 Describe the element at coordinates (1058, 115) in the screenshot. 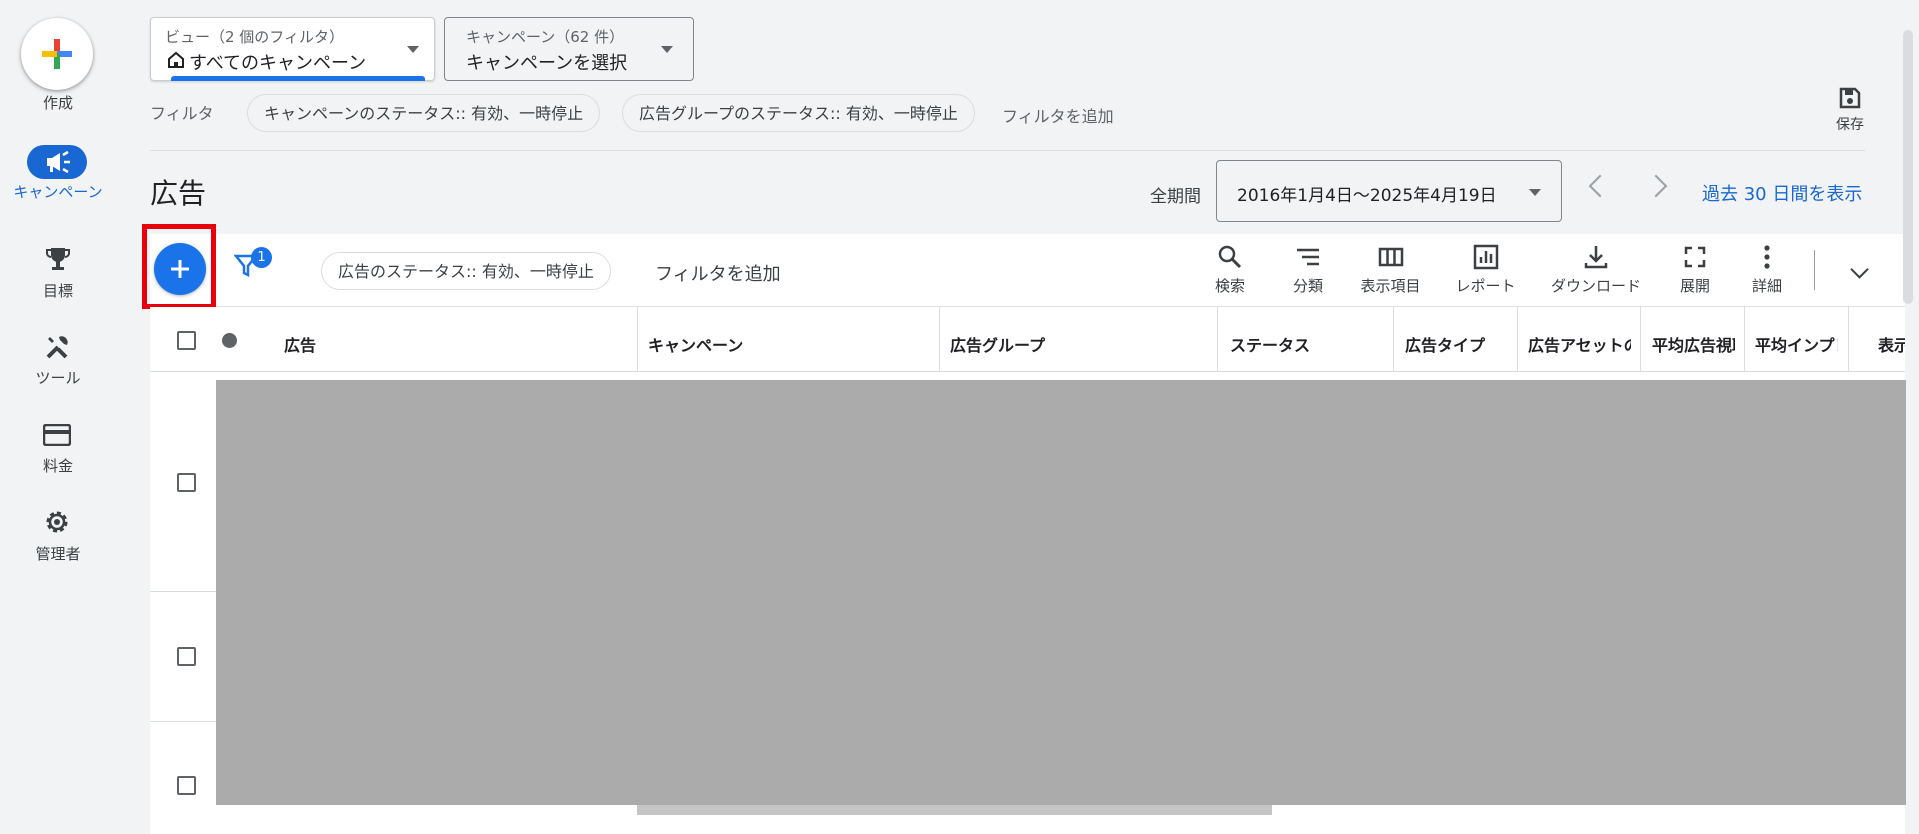

I see `add-filter-link: フィルタを追加` at that location.